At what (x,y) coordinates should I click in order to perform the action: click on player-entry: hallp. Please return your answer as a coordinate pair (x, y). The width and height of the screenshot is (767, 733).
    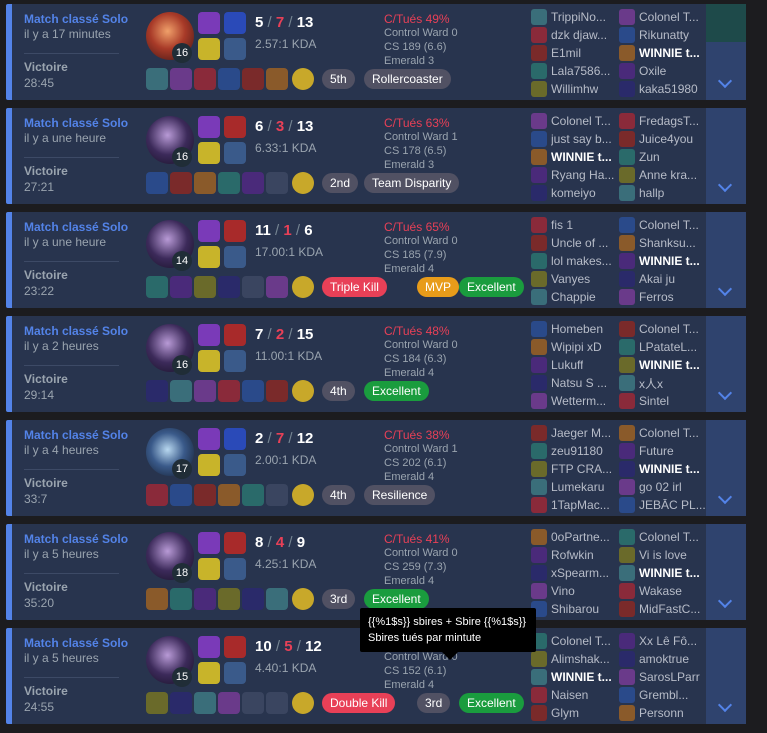
    Looking at the image, I should click on (663, 193).